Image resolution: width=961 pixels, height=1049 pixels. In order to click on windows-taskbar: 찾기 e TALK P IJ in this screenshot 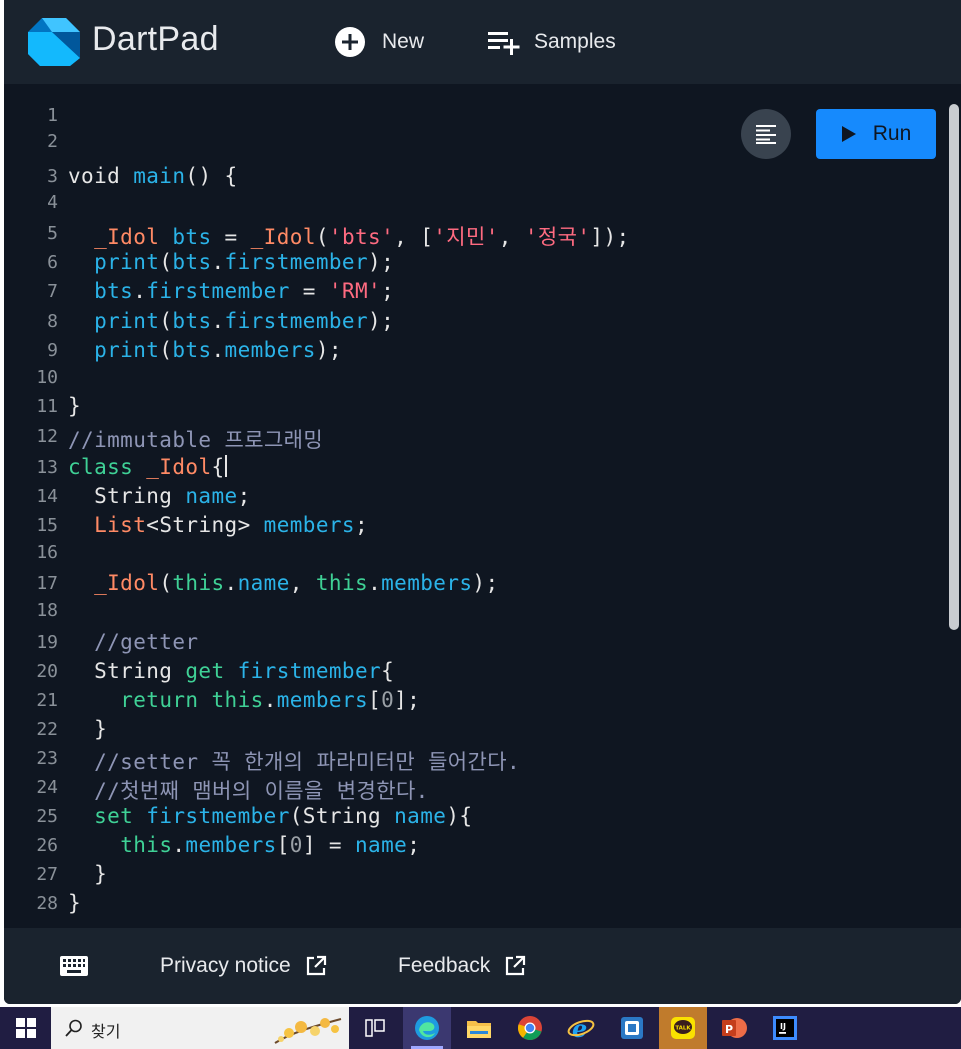, I will do `click(480, 1028)`.